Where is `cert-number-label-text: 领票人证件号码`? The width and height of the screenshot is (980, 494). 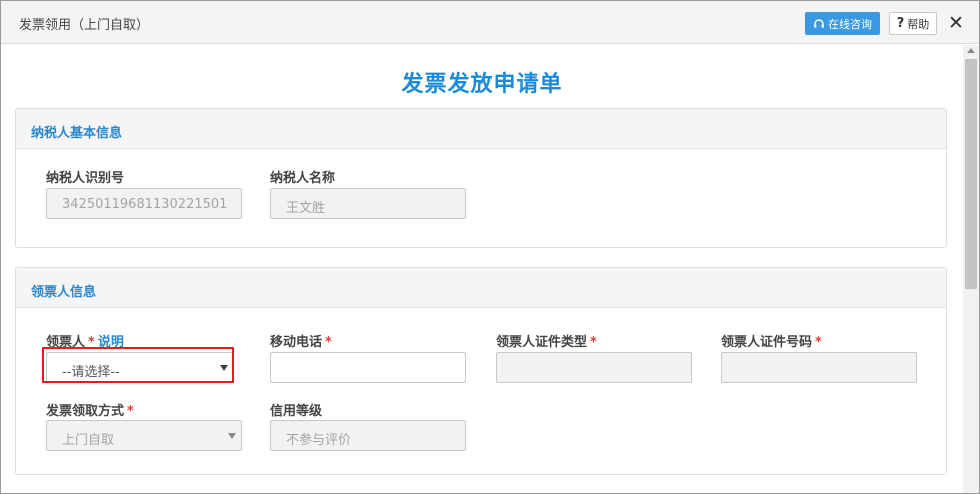
cert-number-label-text: 领票人证件号码 is located at coordinates (767, 342).